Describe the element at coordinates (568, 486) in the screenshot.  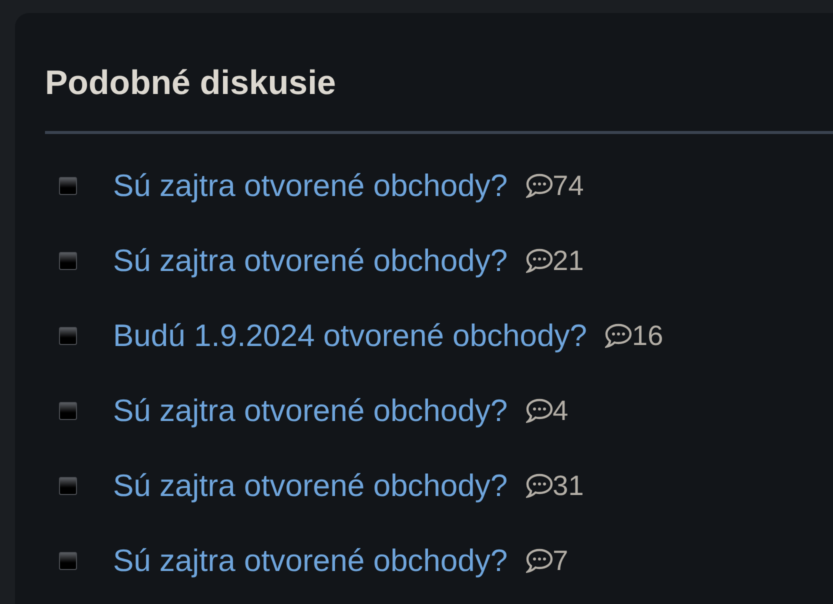
I see `comment-count: 31` at that location.